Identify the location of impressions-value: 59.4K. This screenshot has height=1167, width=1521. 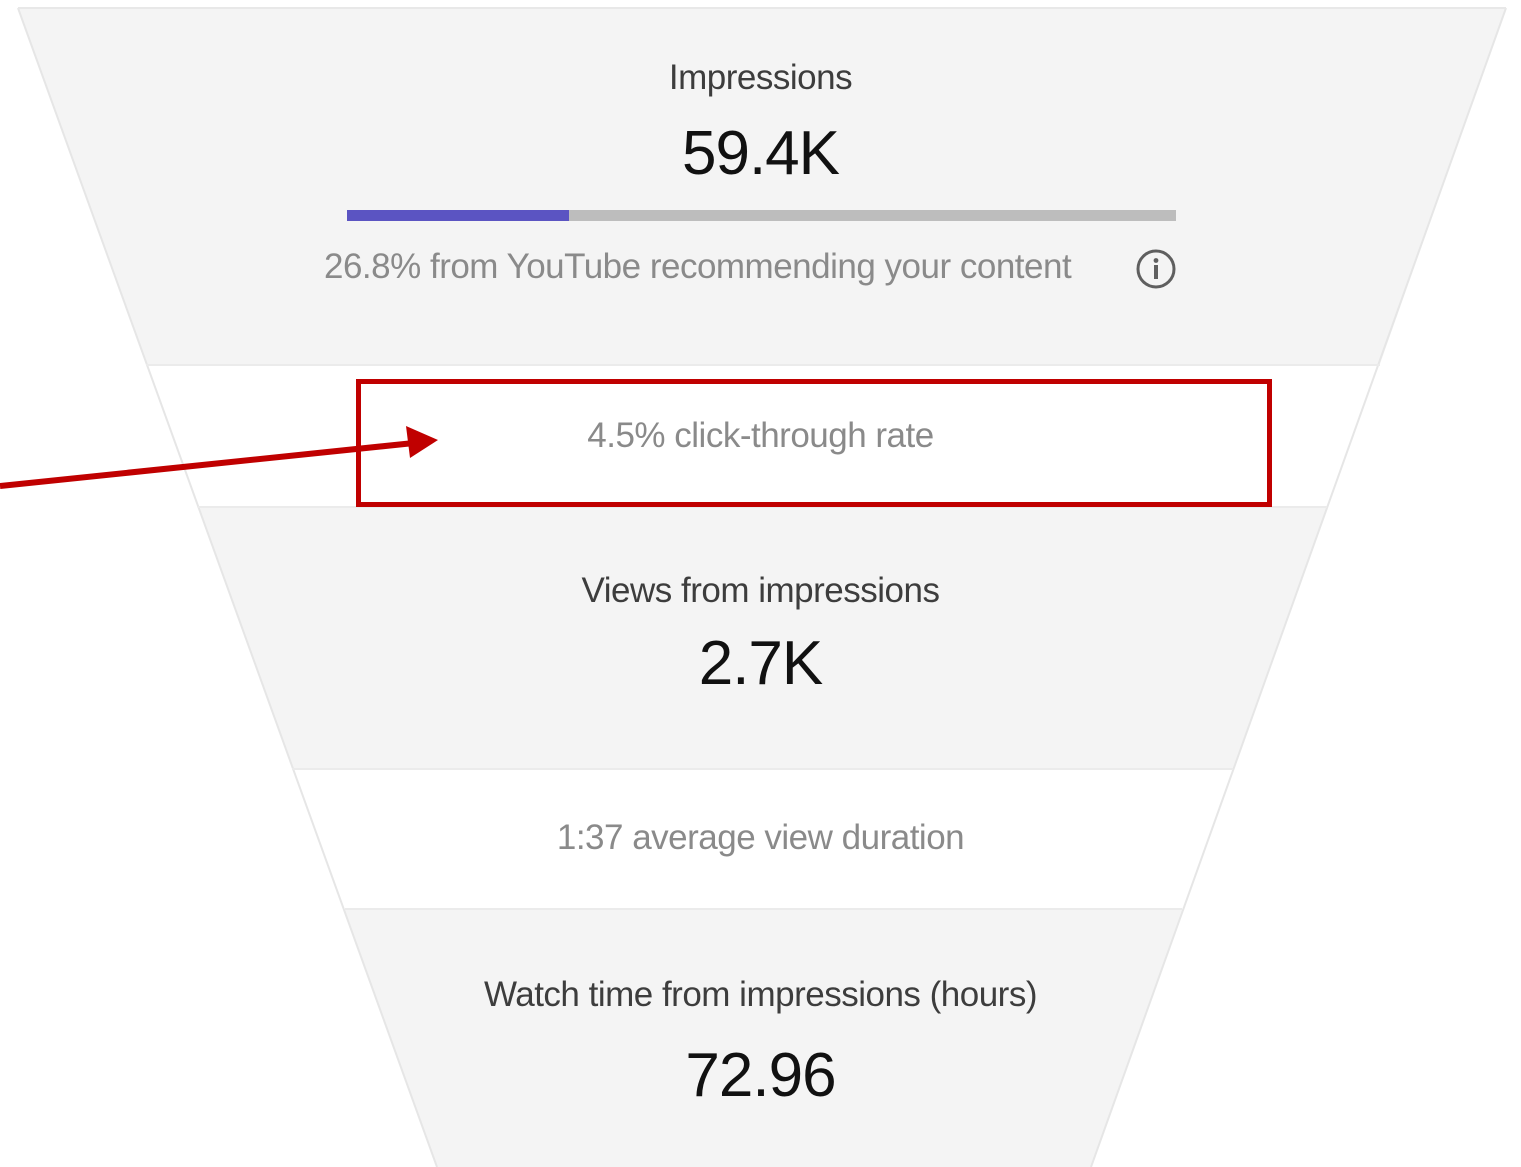
(760, 153).